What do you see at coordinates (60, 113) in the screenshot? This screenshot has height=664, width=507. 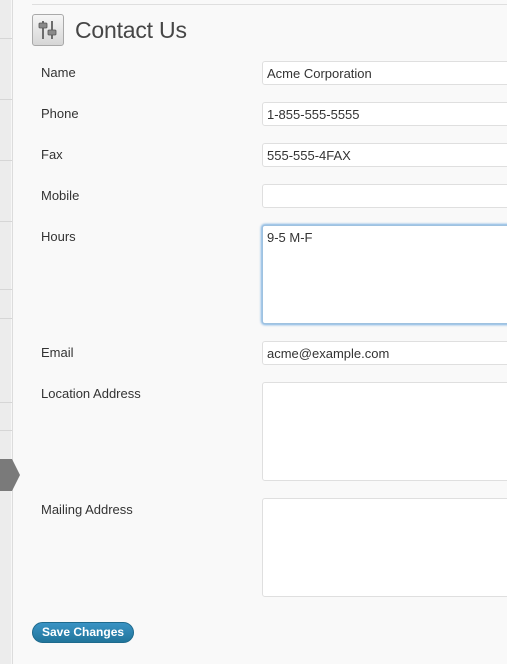 I see `phone-label: Phone` at bounding box center [60, 113].